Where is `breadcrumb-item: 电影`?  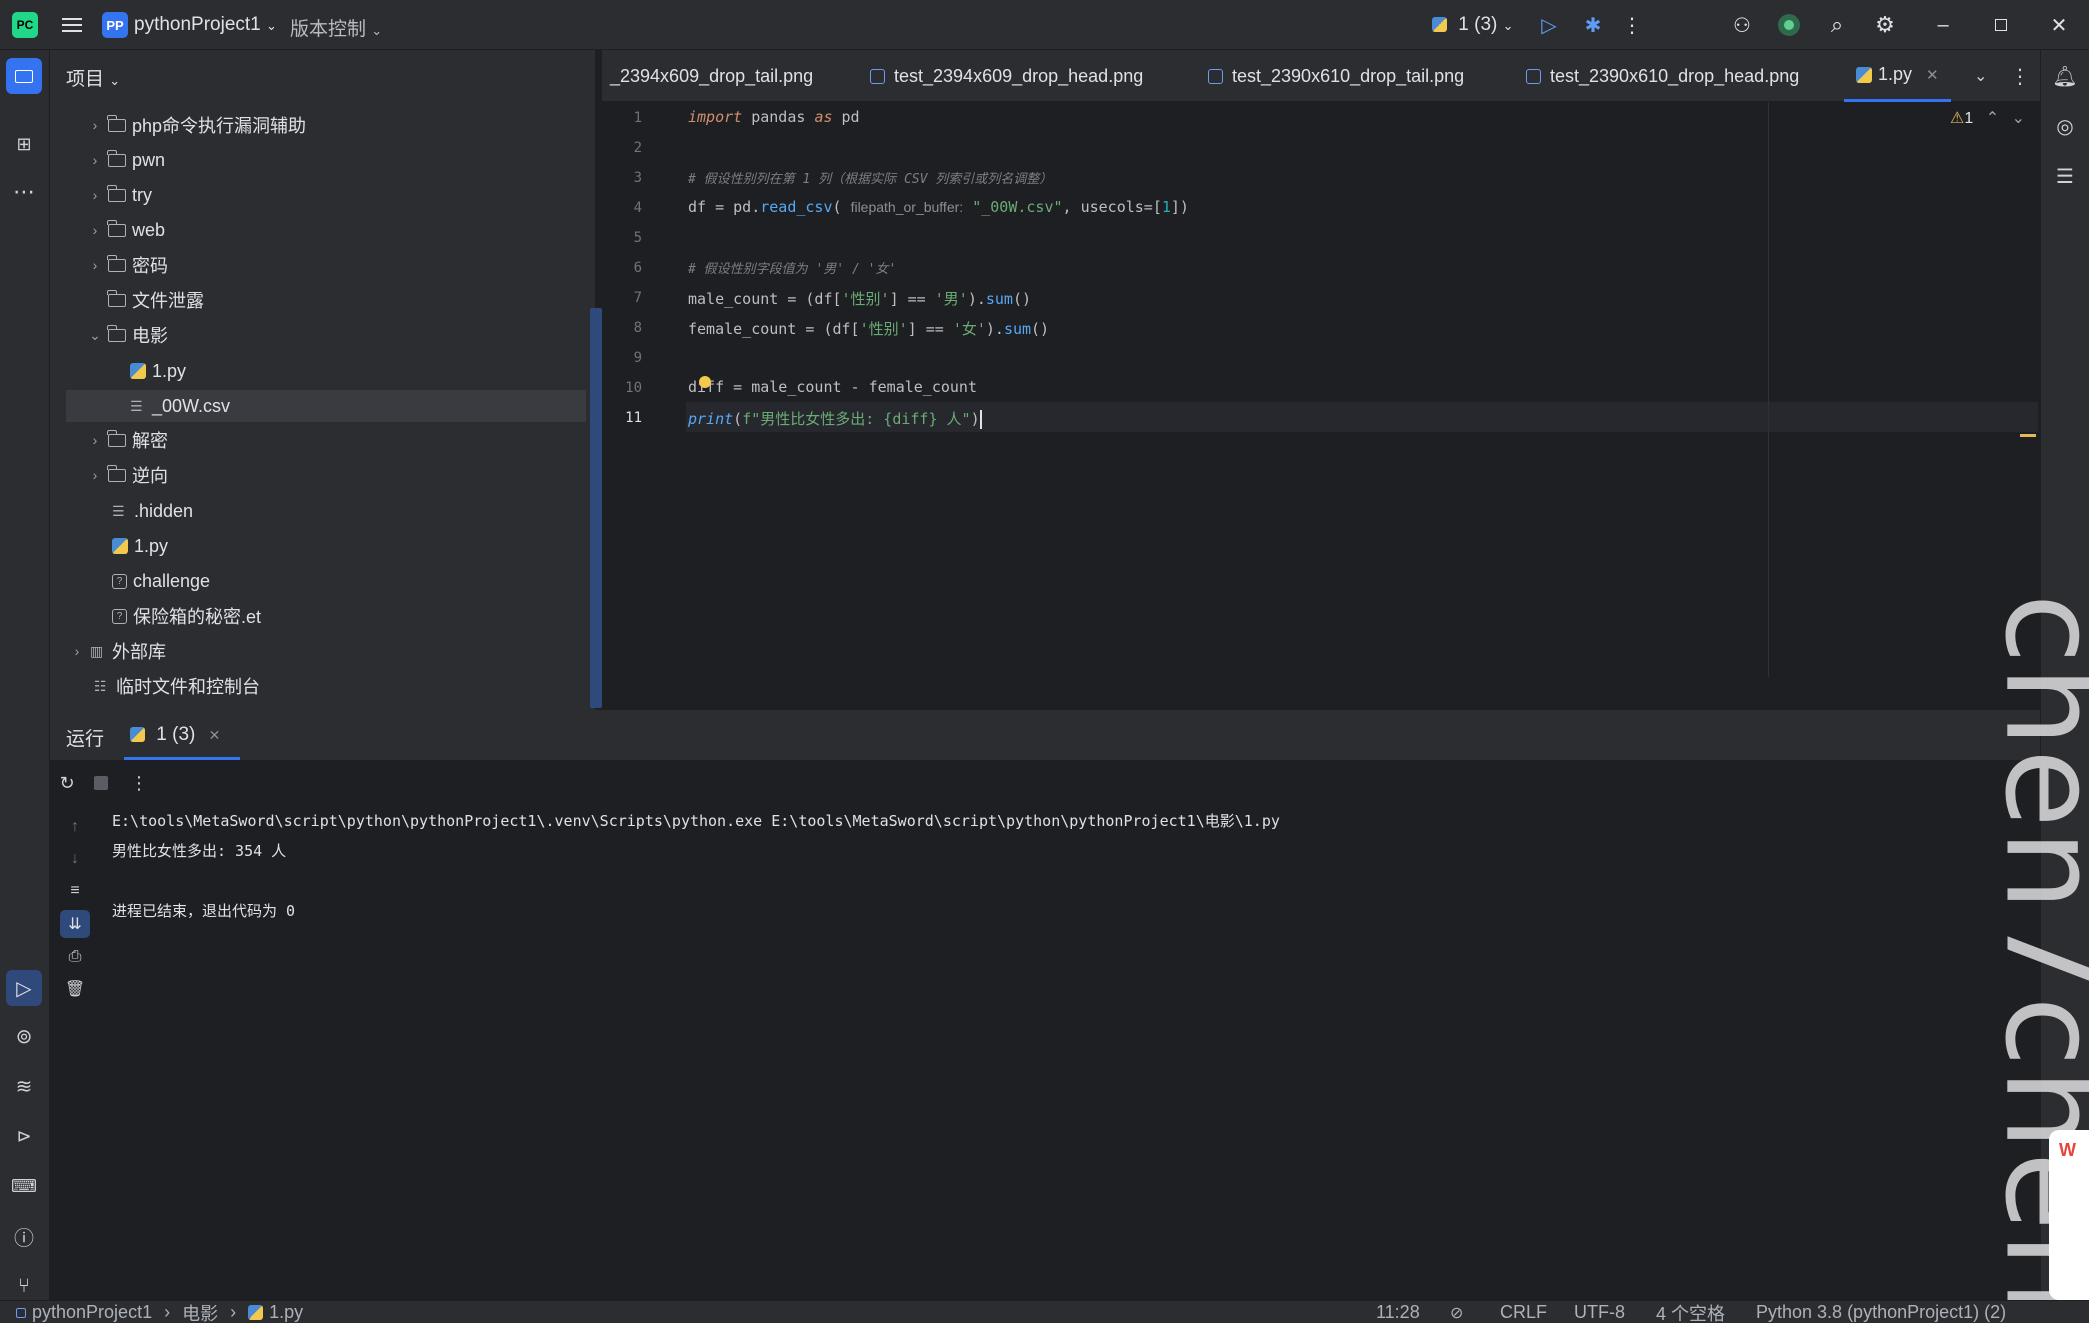
breadcrumb-item: 电影 is located at coordinates (200, 1311).